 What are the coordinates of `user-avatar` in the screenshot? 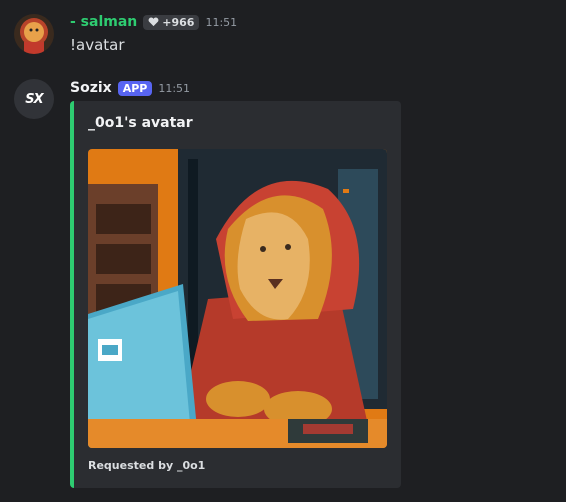 It's located at (34, 34).